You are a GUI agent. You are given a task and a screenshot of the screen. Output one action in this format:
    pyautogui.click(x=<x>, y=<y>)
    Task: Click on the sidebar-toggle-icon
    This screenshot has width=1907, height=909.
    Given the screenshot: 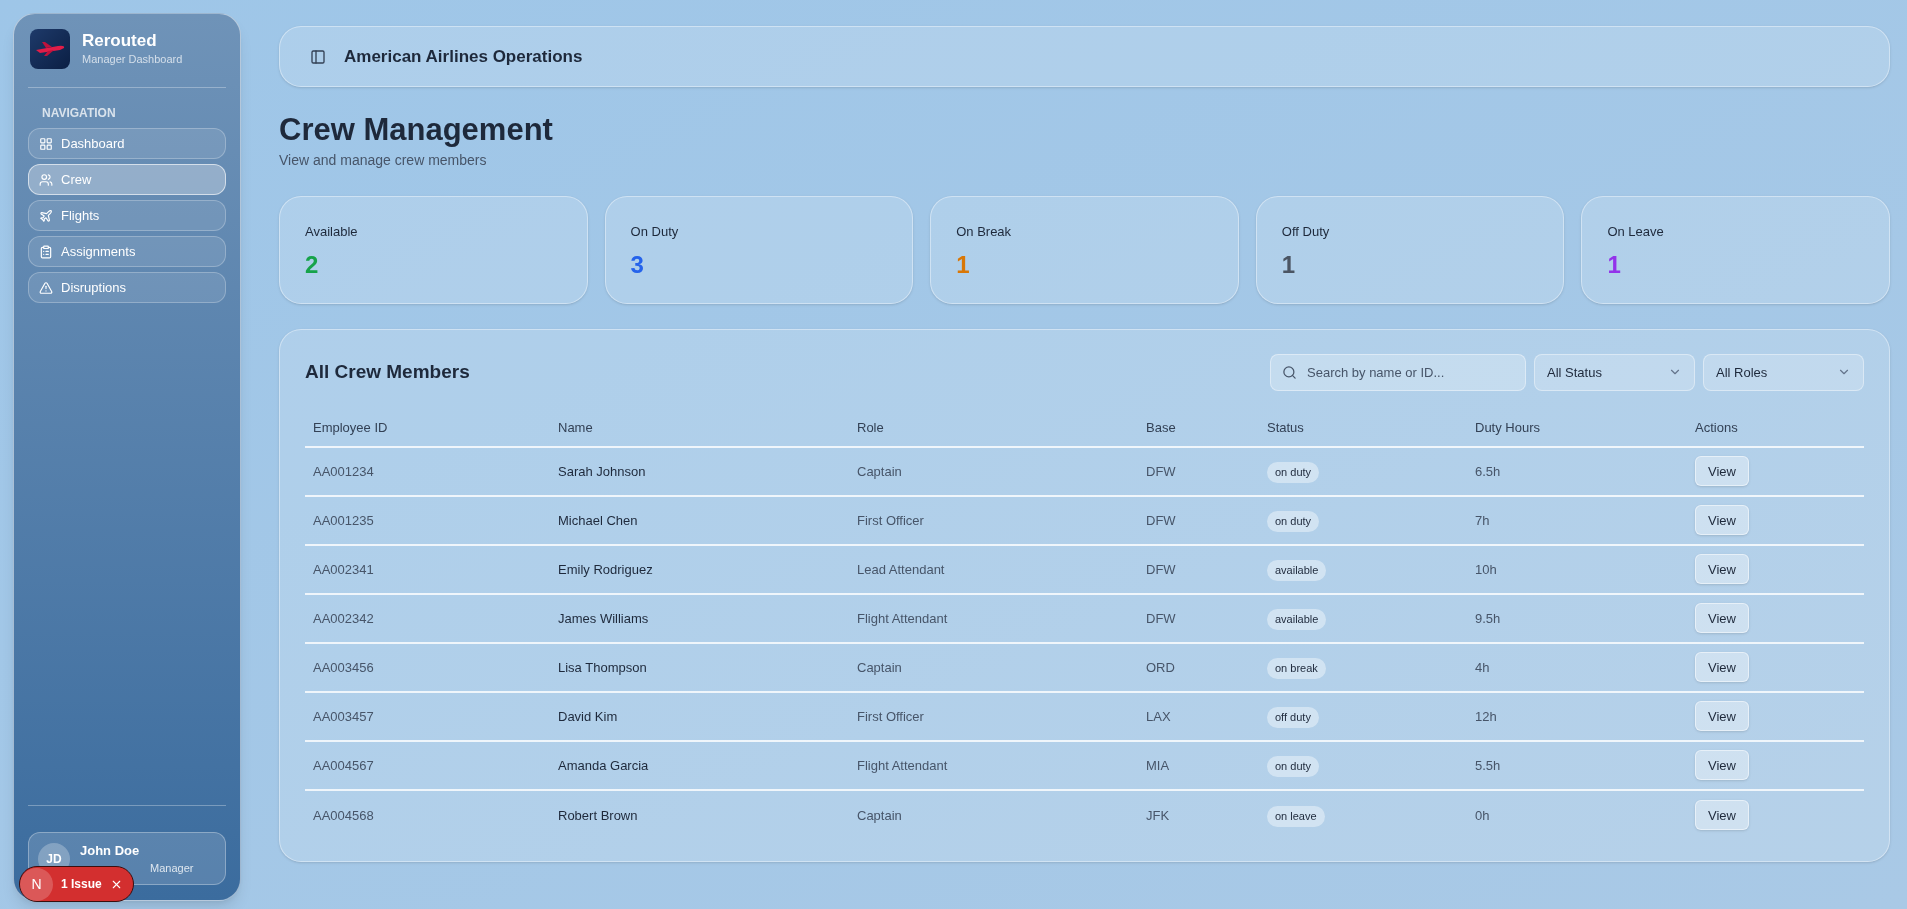 What is the action you would take?
    pyautogui.click(x=318, y=56)
    